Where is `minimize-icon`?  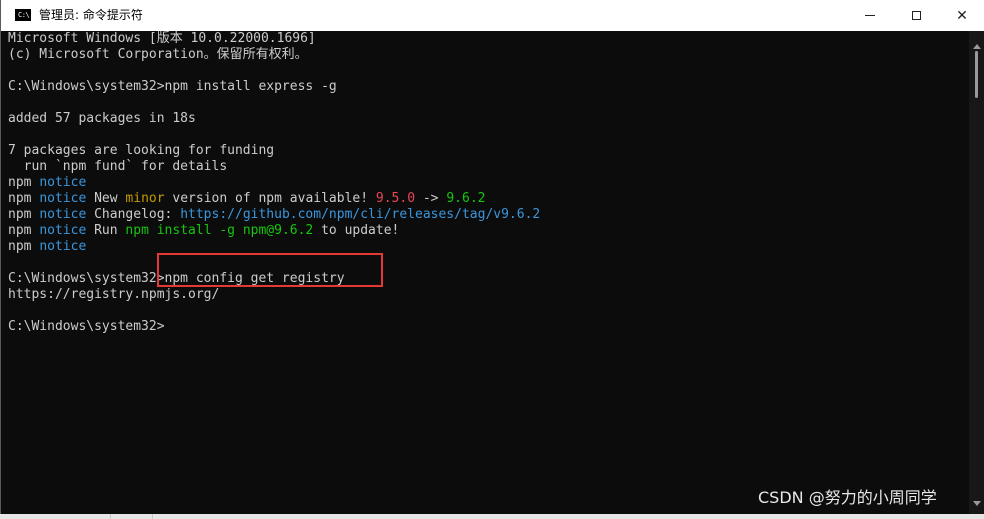
minimize-icon is located at coordinates (870, 15).